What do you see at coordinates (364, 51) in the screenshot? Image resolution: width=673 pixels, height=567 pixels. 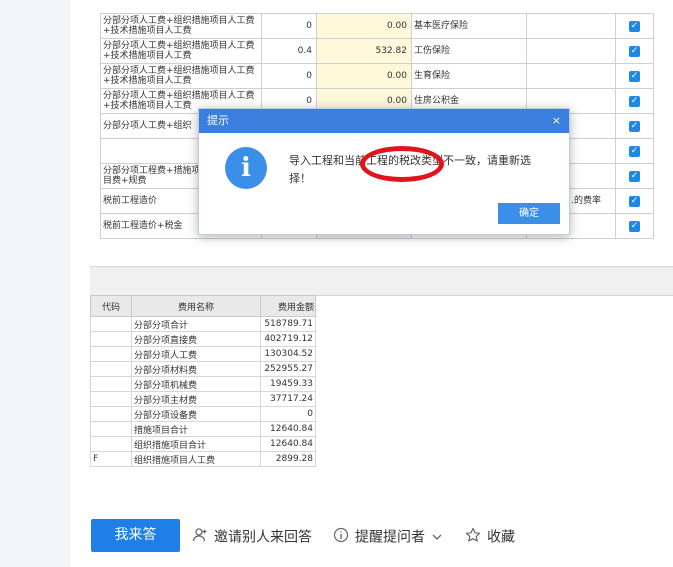 I see `fee-cell-amount: 532.82` at bounding box center [364, 51].